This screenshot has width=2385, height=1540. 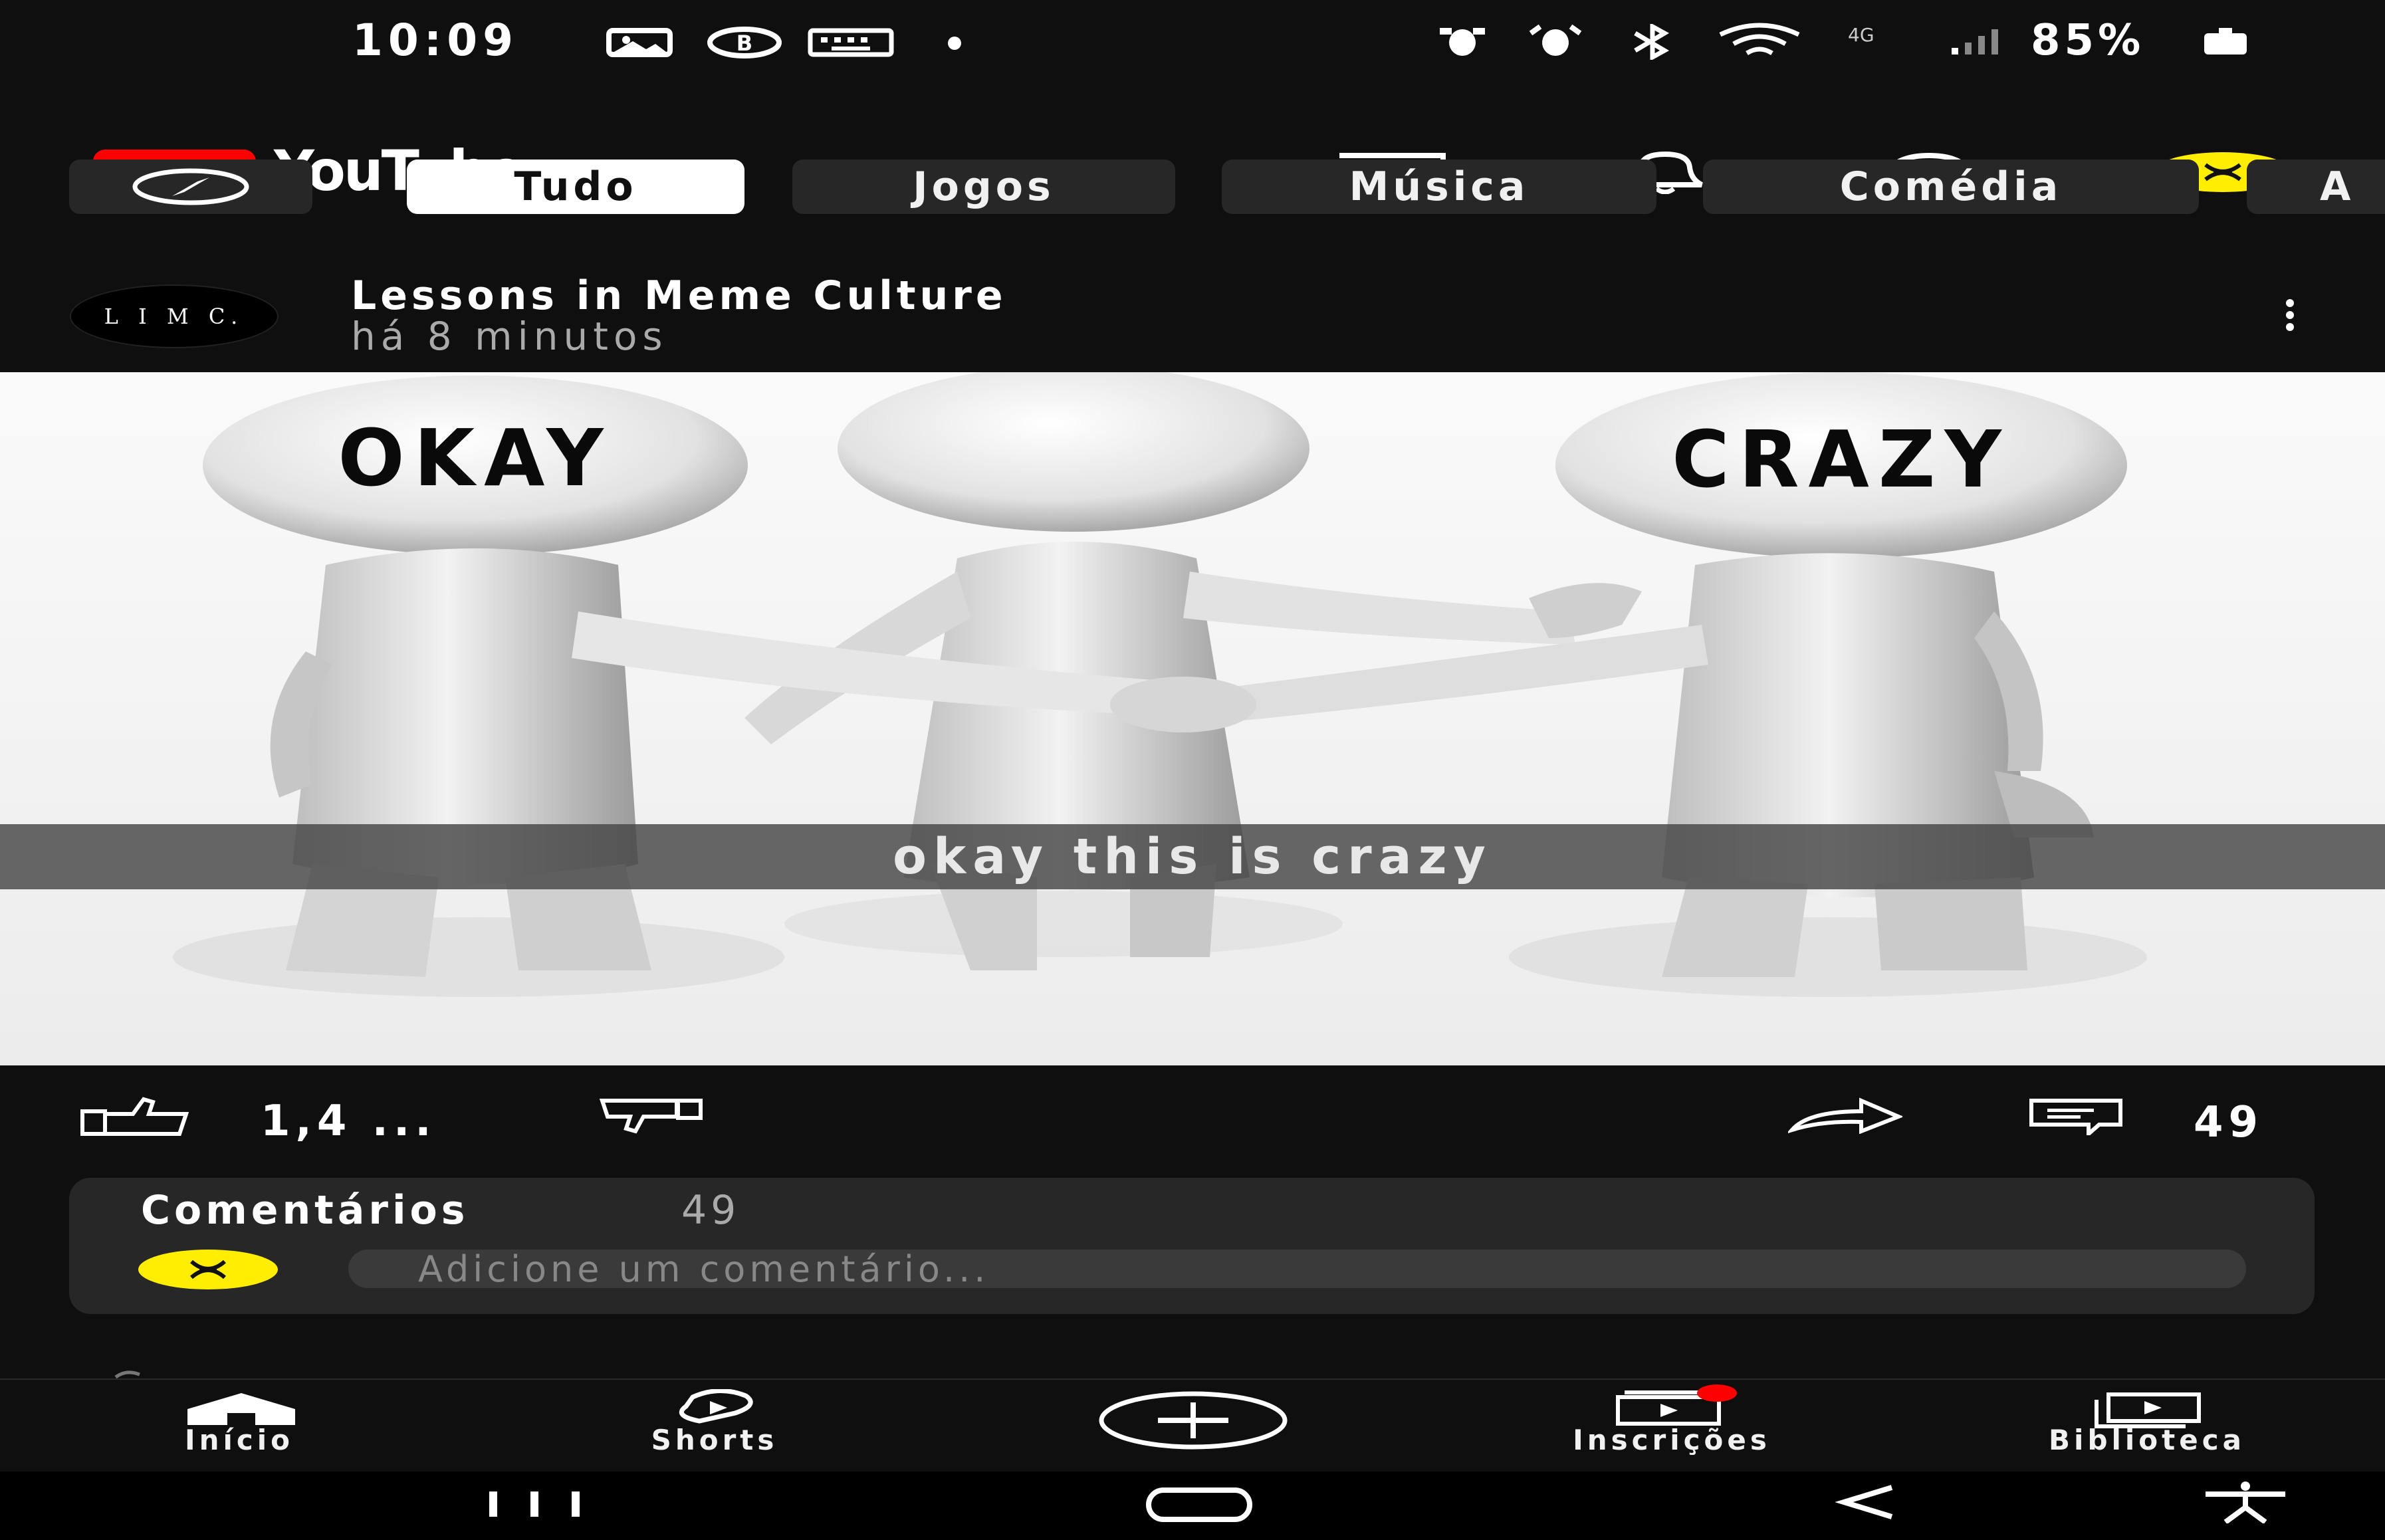 I want to click on user-avatar, so click(x=208, y=1269).